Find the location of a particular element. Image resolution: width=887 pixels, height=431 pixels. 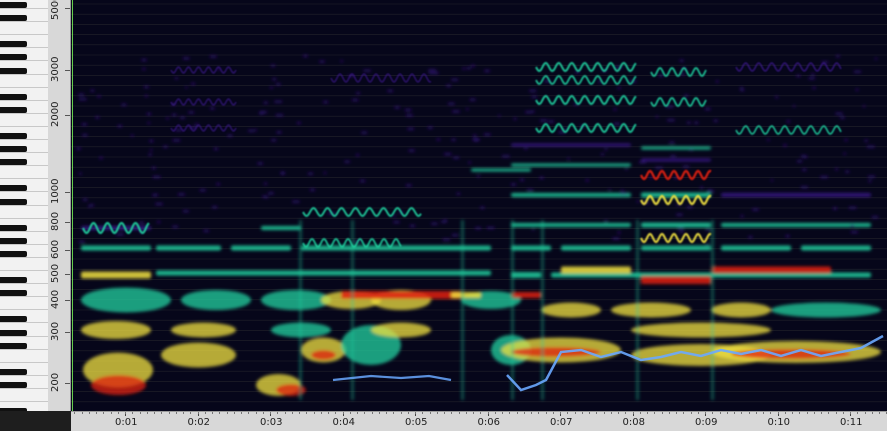

piano-keyboard is located at coordinates (24, 205).